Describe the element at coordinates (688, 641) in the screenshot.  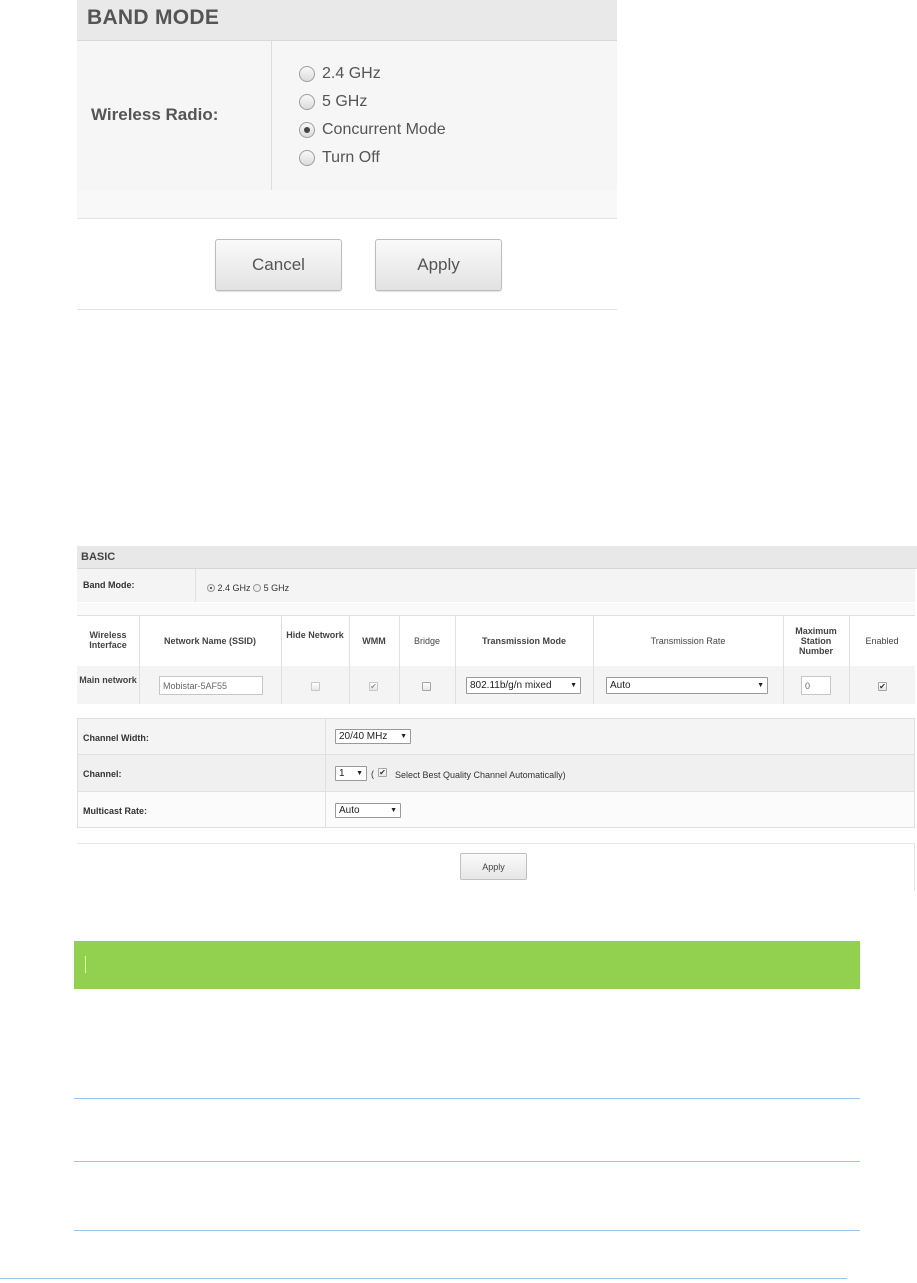
I see `col-header-transmission-rate: Transmission Rate` at that location.